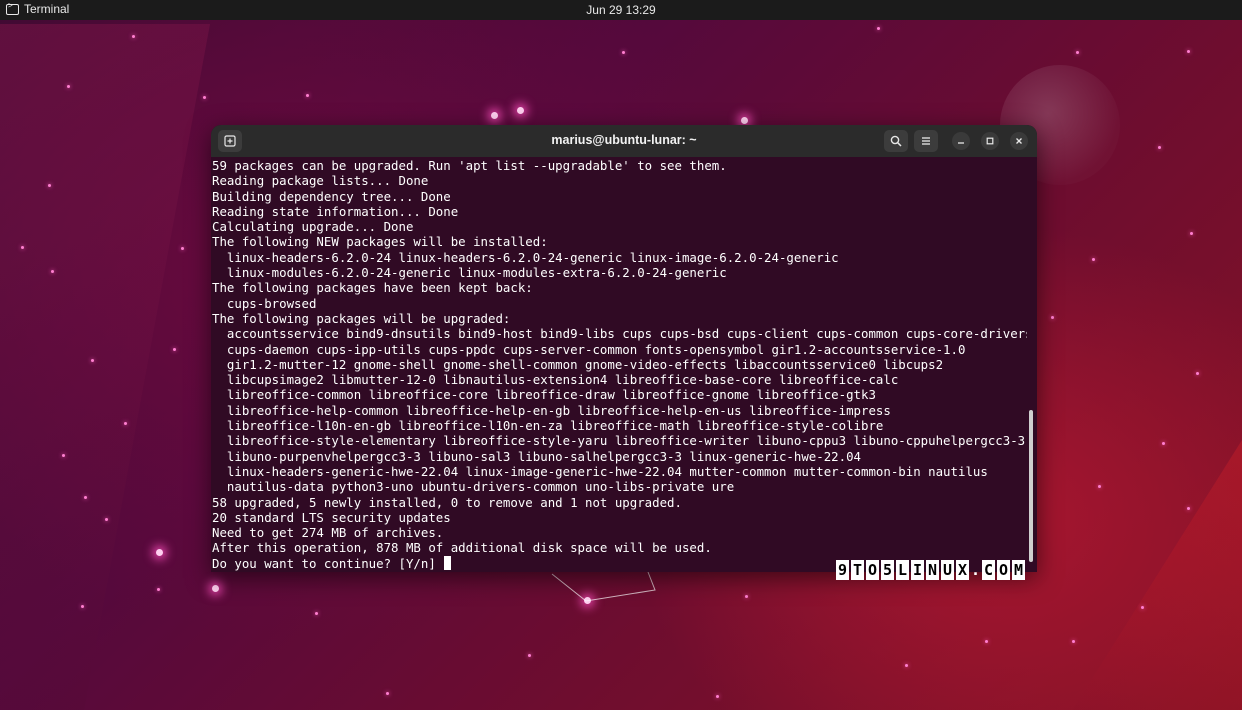 The image size is (1242, 710). I want to click on watermark-letter: I, so click(917, 570).